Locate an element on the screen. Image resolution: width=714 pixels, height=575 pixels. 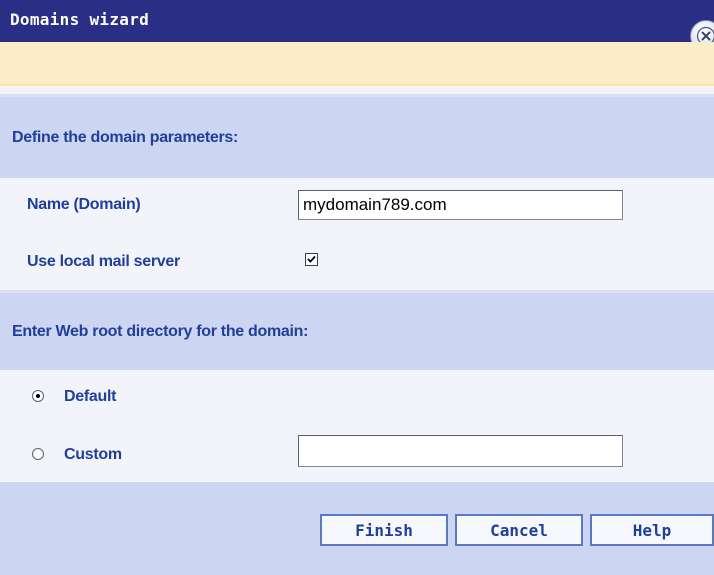
custom-label: Custom is located at coordinates (93, 454).